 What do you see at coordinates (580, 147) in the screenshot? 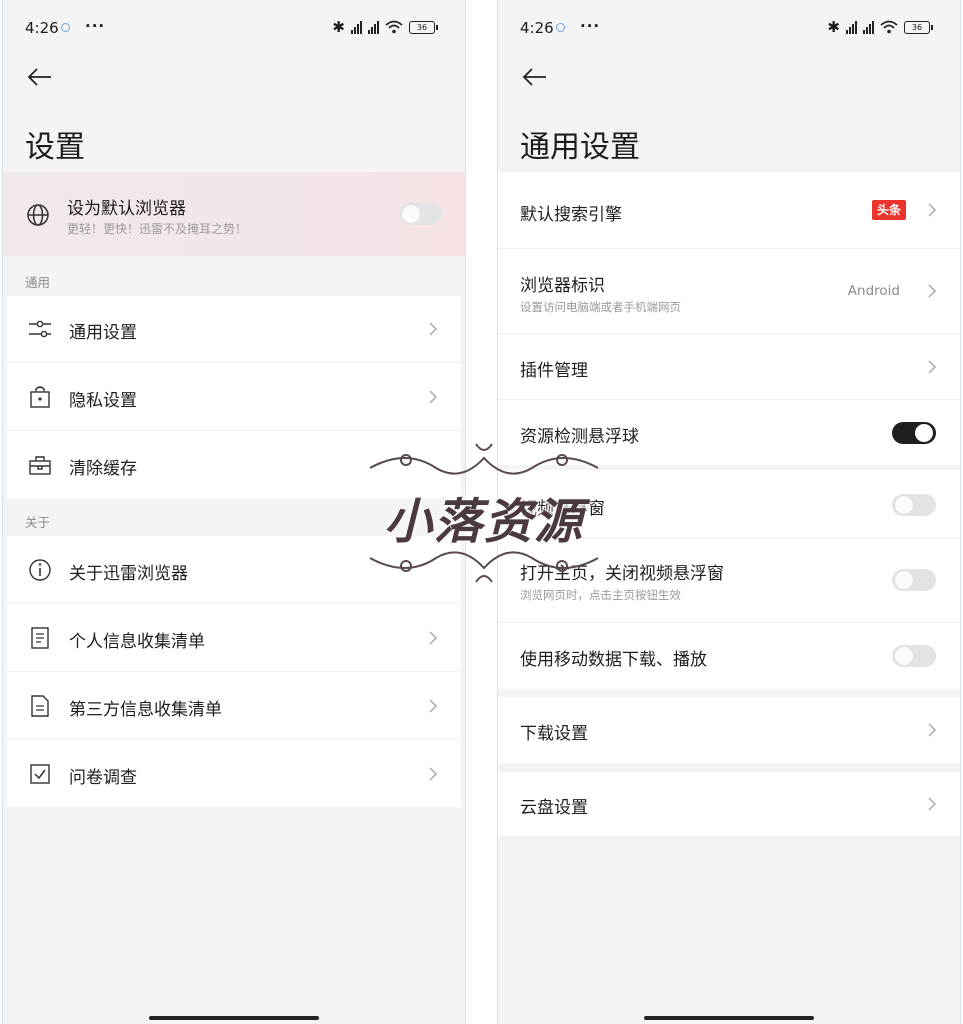
I see `page-title: 通用设置` at bounding box center [580, 147].